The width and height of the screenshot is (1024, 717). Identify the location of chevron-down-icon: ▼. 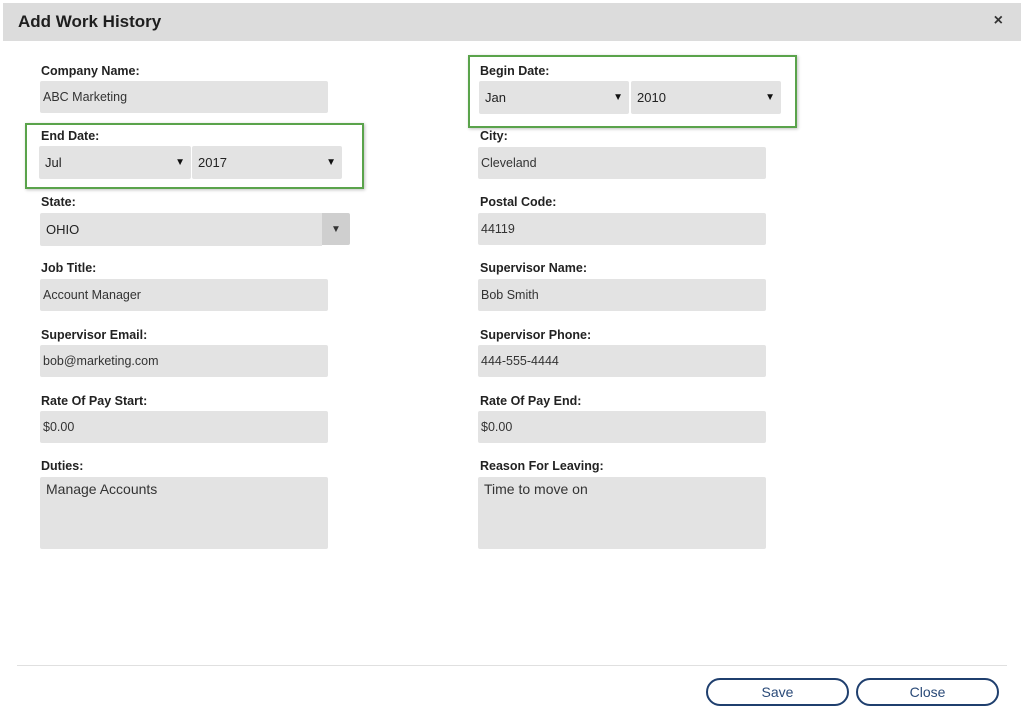
(336, 229).